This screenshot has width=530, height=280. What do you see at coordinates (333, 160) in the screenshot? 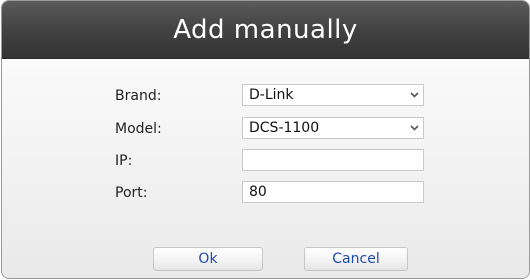
I see `ip-input` at bounding box center [333, 160].